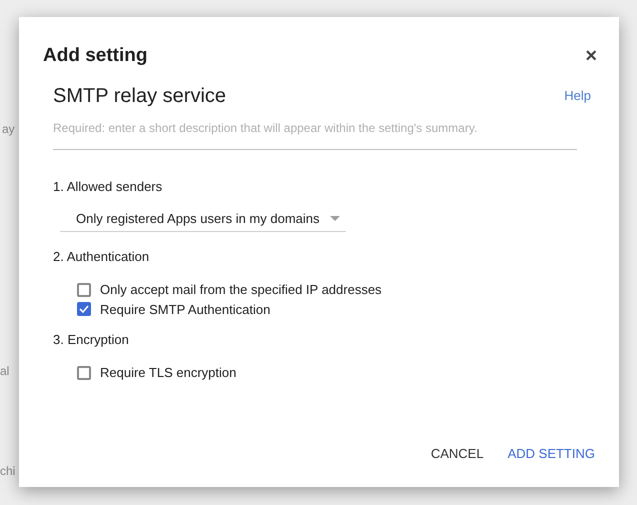 The height and width of the screenshot is (505, 637). What do you see at coordinates (335, 218) in the screenshot?
I see `caret-icon` at bounding box center [335, 218].